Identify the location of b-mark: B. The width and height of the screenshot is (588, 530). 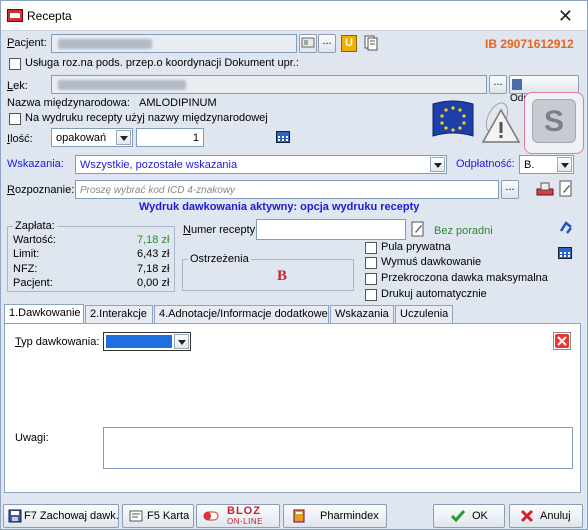
(282, 276).